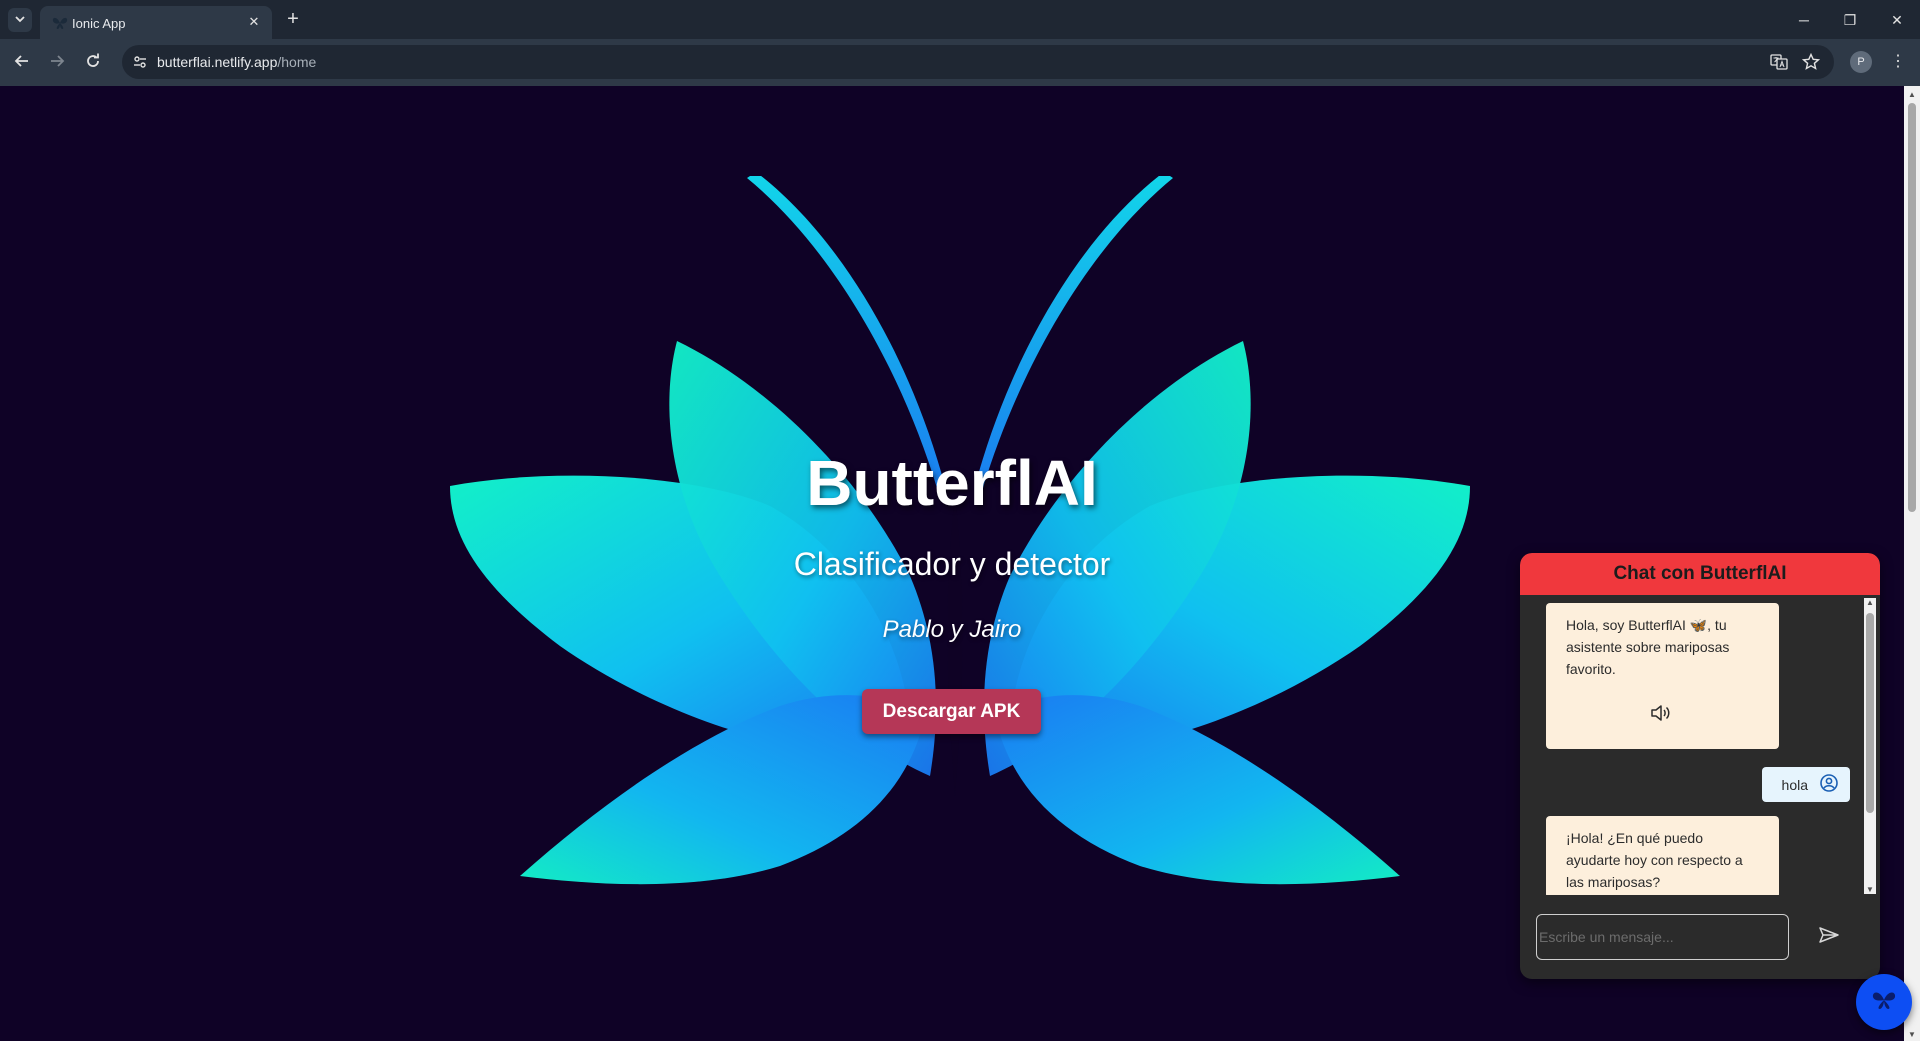 The height and width of the screenshot is (1041, 1920). Describe the element at coordinates (1661, 713) in the screenshot. I see `speaker-icon` at that location.